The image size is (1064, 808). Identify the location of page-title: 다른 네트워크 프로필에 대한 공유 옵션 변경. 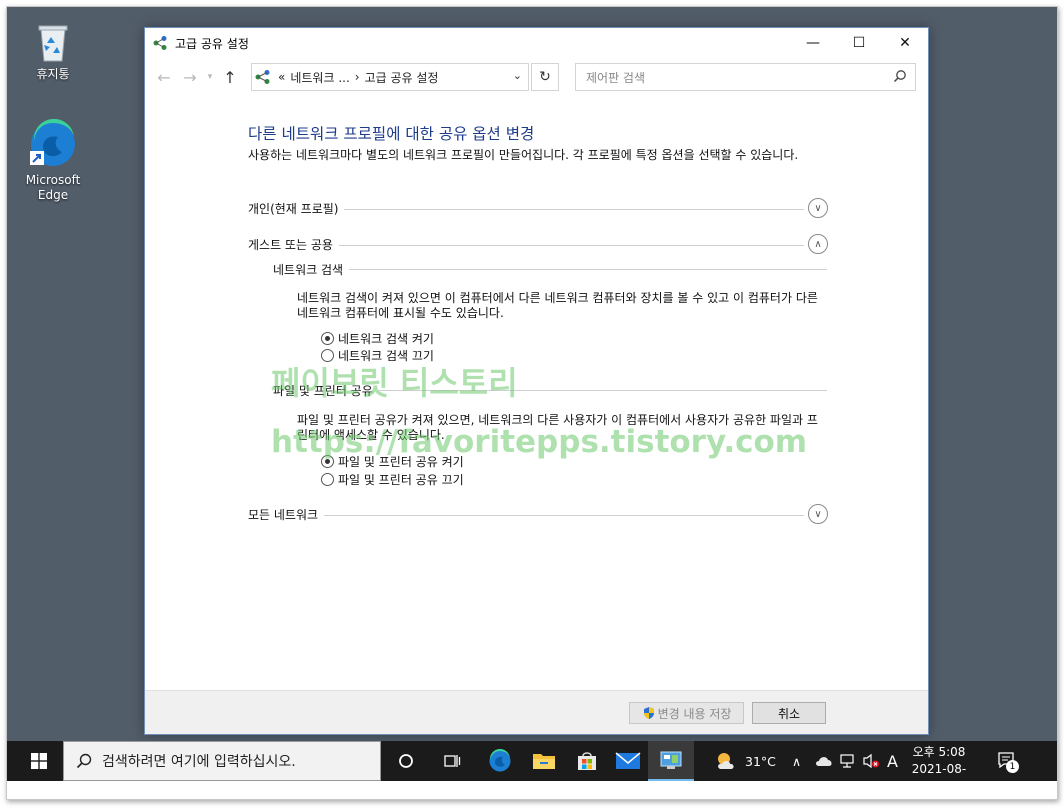
(391, 134).